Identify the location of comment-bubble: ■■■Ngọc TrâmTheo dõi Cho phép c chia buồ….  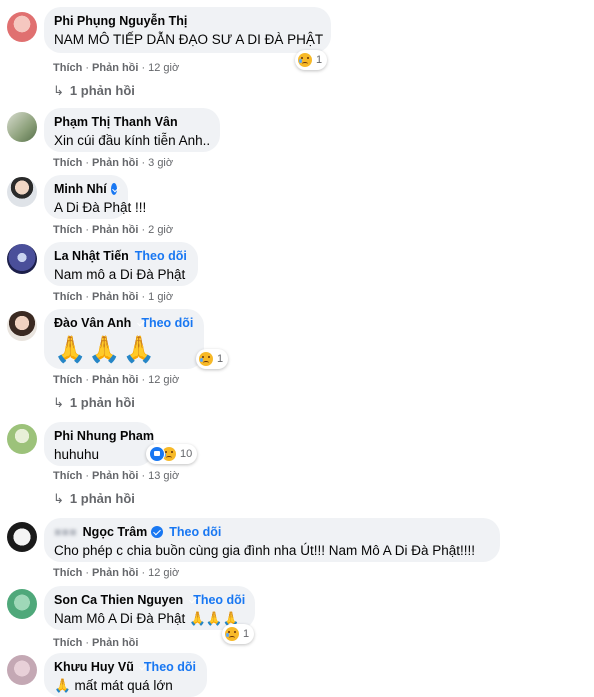
(272, 540).